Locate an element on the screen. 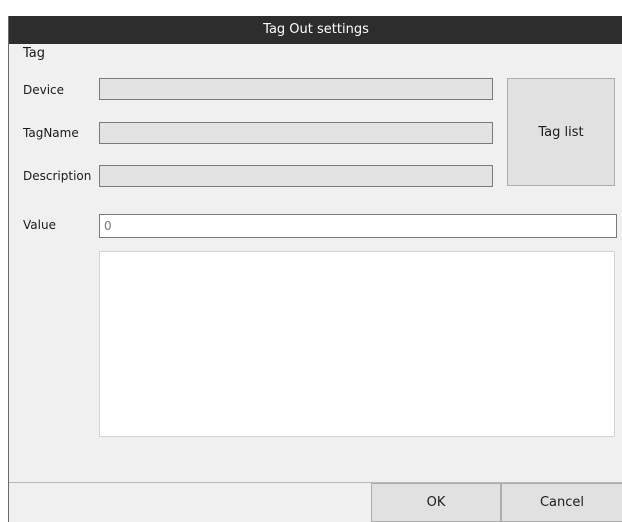  tag-list-button: Tag list is located at coordinates (561, 132).